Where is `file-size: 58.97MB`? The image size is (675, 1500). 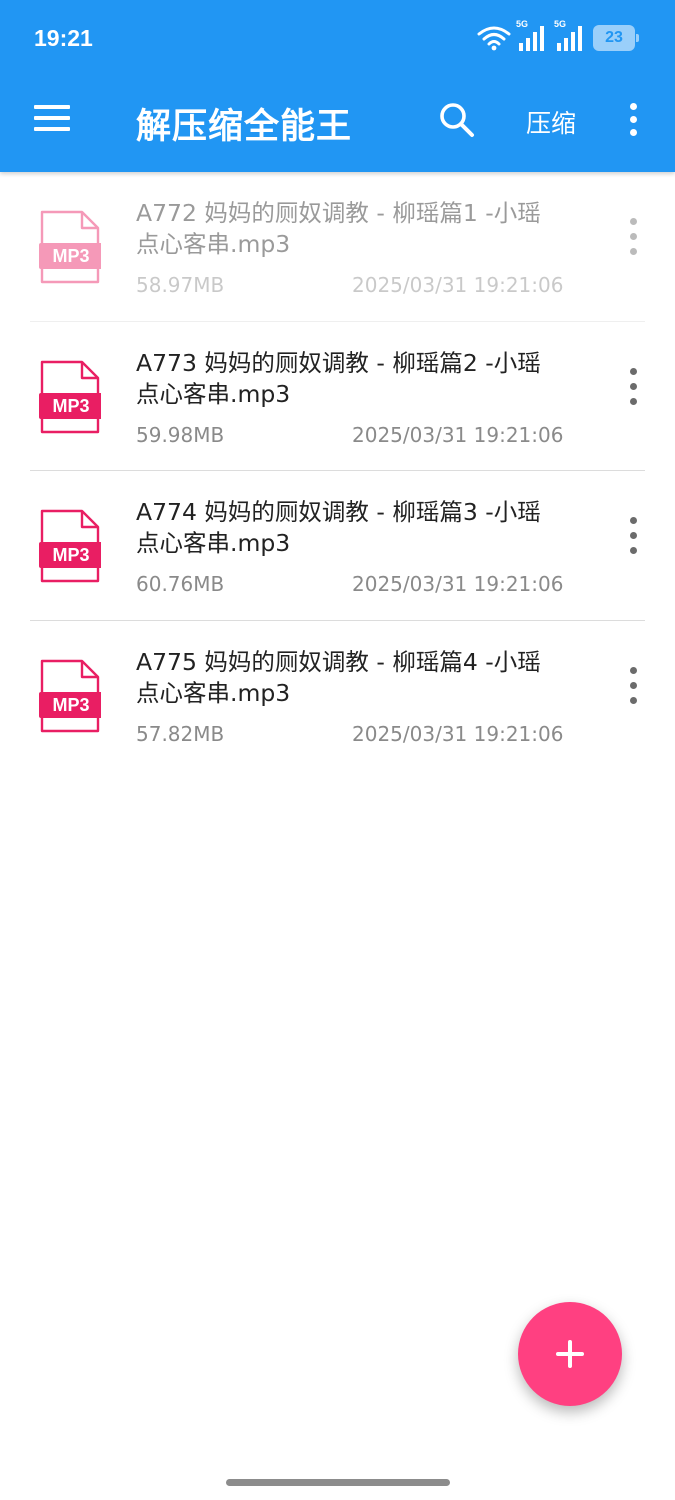
file-size: 58.97MB is located at coordinates (180, 285).